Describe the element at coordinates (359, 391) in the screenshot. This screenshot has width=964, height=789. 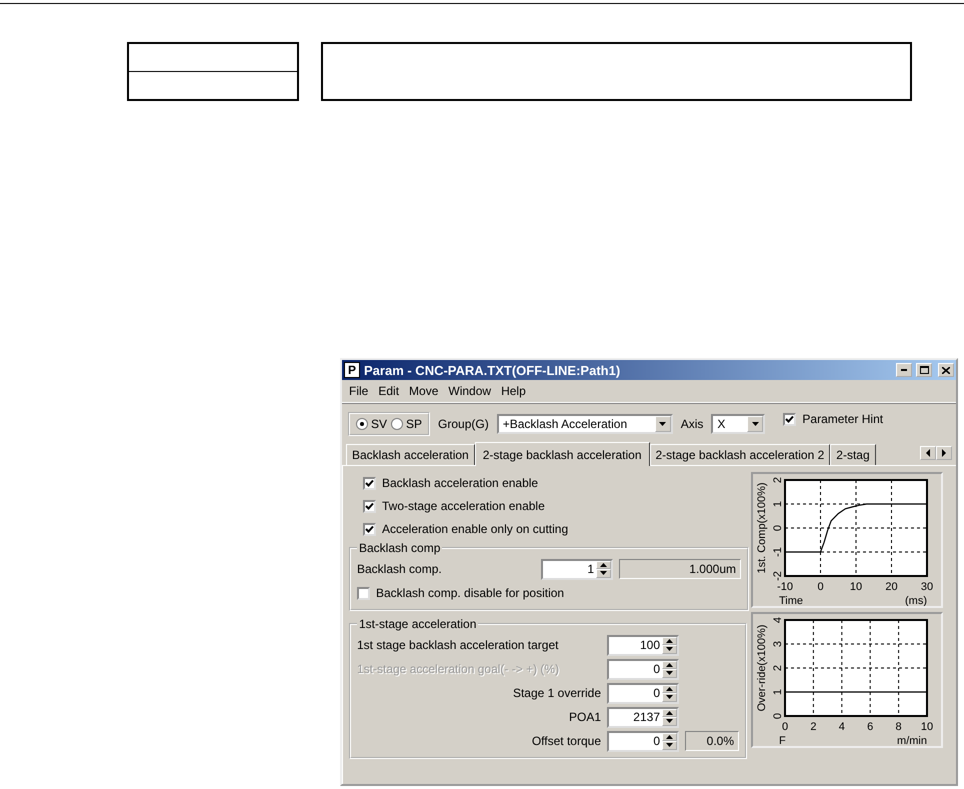
I see `menu-item: File` at that location.